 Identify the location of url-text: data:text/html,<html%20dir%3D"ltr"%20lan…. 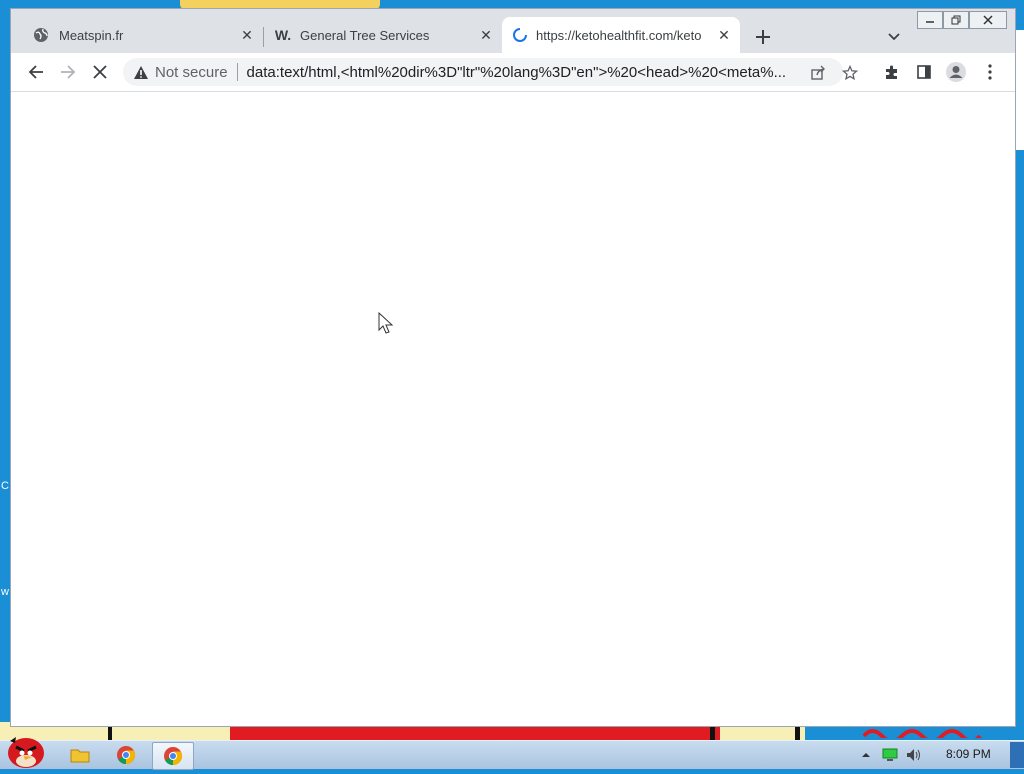
(525, 72).